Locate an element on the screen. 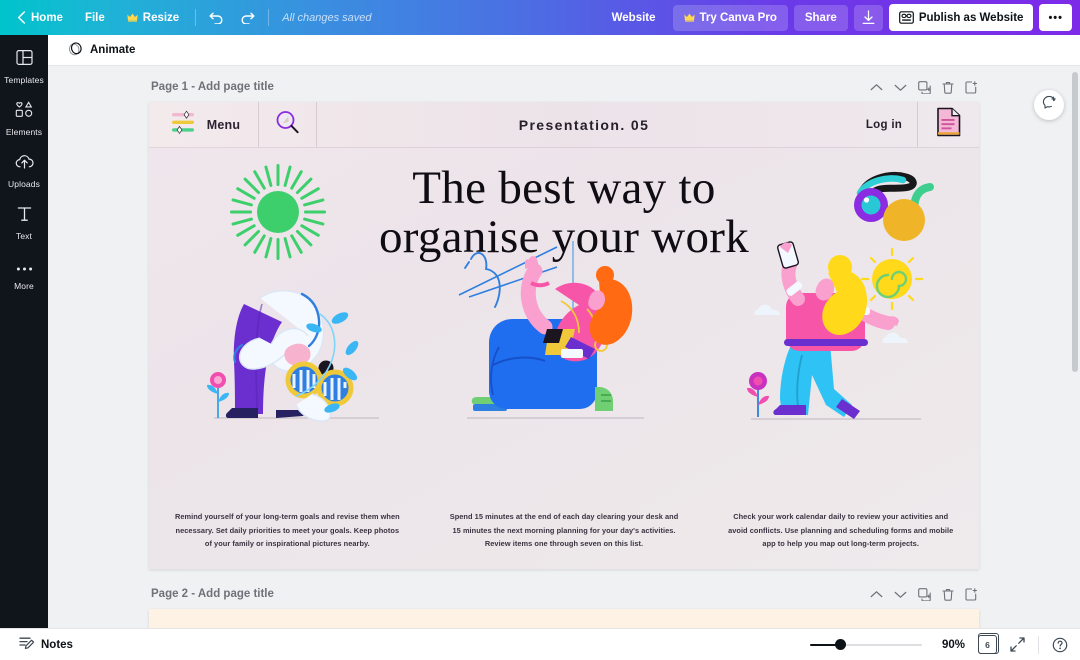 This screenshot has width=1080, height=660. home-label: Home is located at coordinates (47, 17).